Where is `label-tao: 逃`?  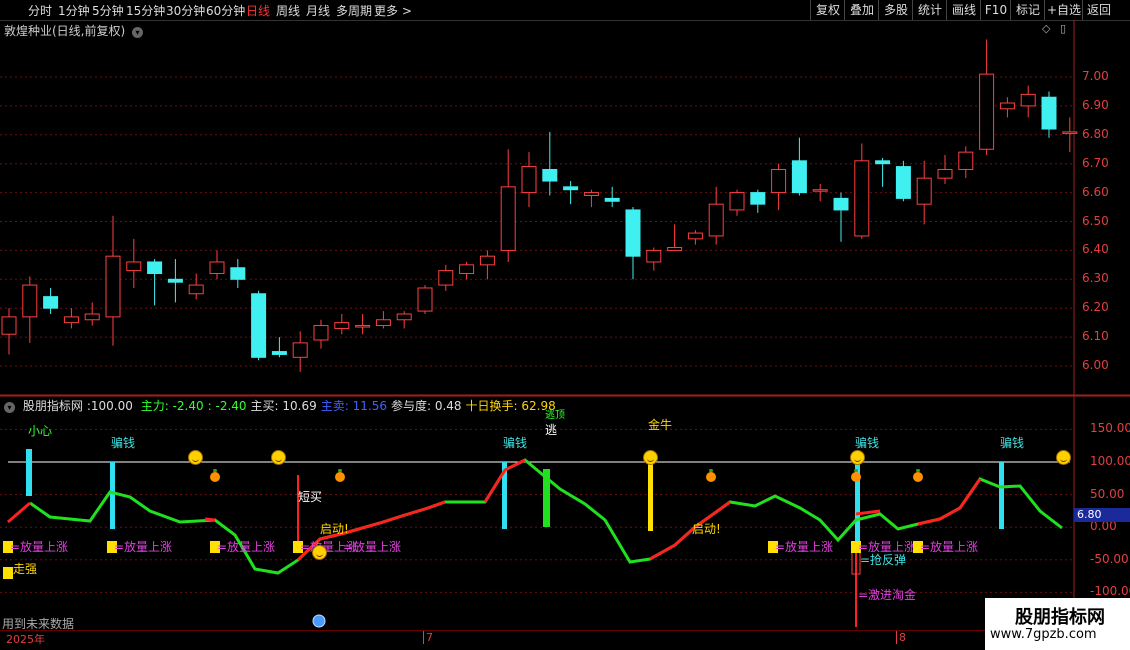
label-tao: 逃 is located at coordinates (551, 430).